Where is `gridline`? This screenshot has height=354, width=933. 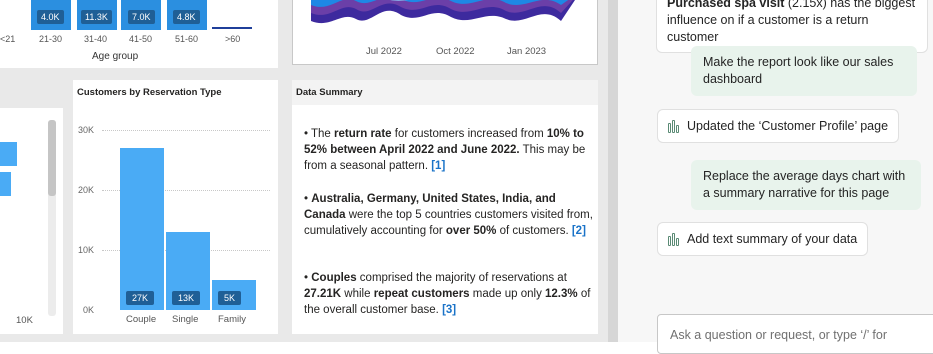
gridline is located at coordinates (186, 130).